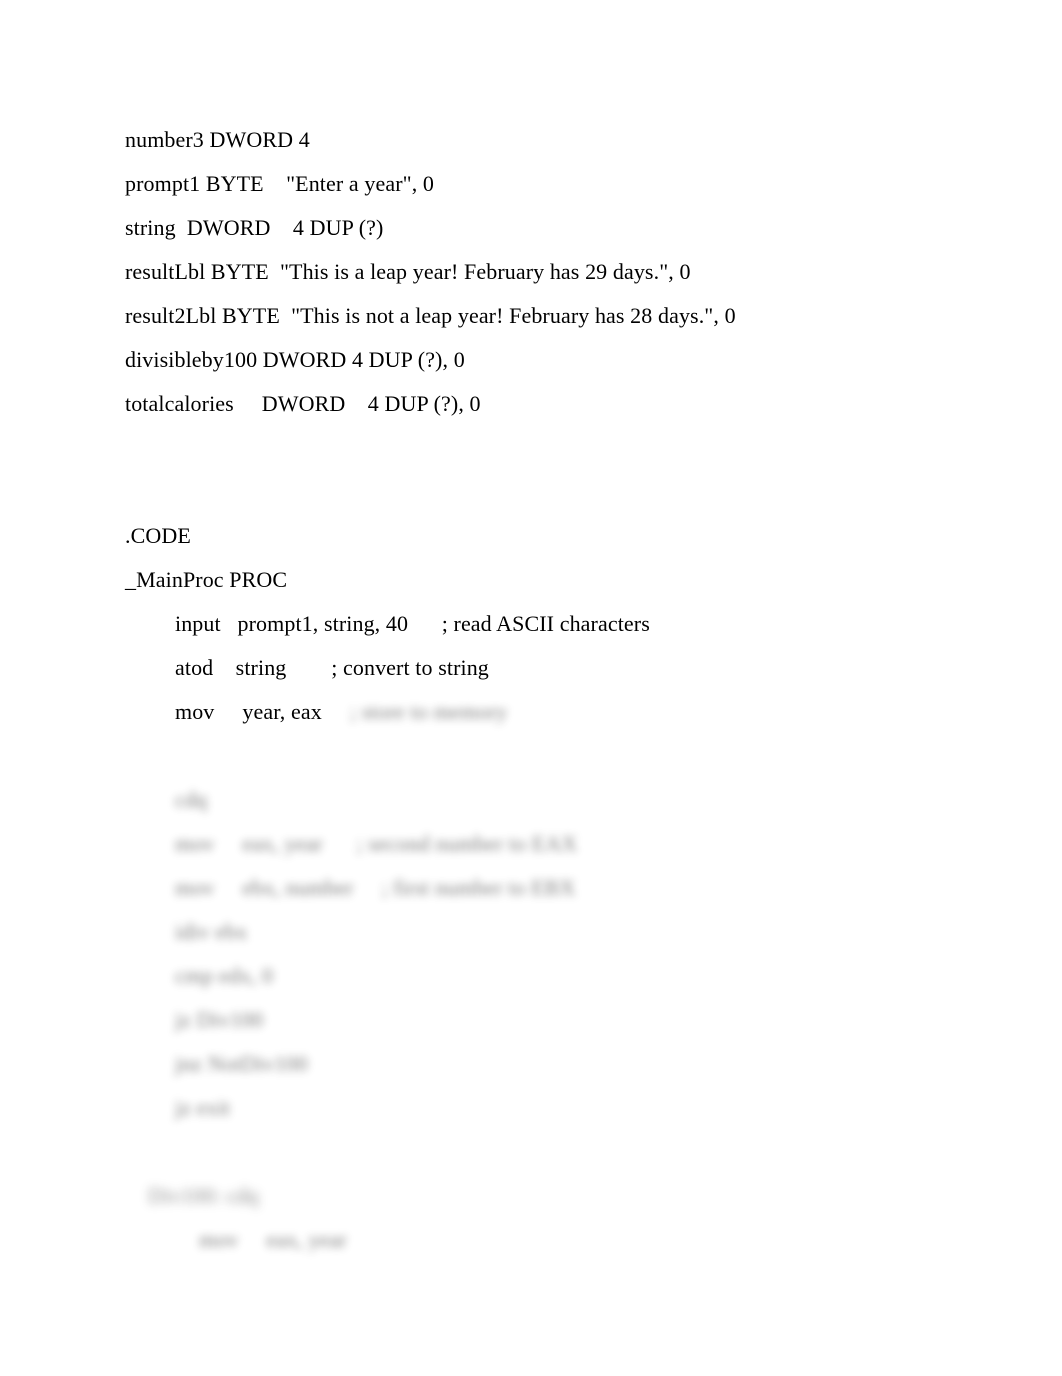  Describe the element at coordinates (280, 183) in the screenshot. I see `data-line-prompt1: prompt1 BYTE "Enter a year", 0` at that location.